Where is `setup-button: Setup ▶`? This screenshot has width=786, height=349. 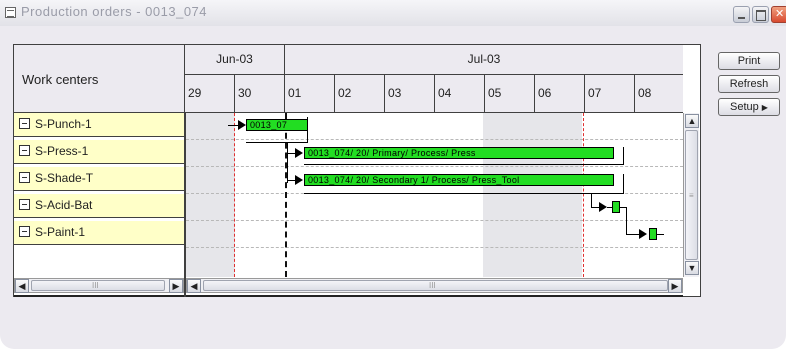 setup-button: Setup ▶ is located at coordinates (749, 107).